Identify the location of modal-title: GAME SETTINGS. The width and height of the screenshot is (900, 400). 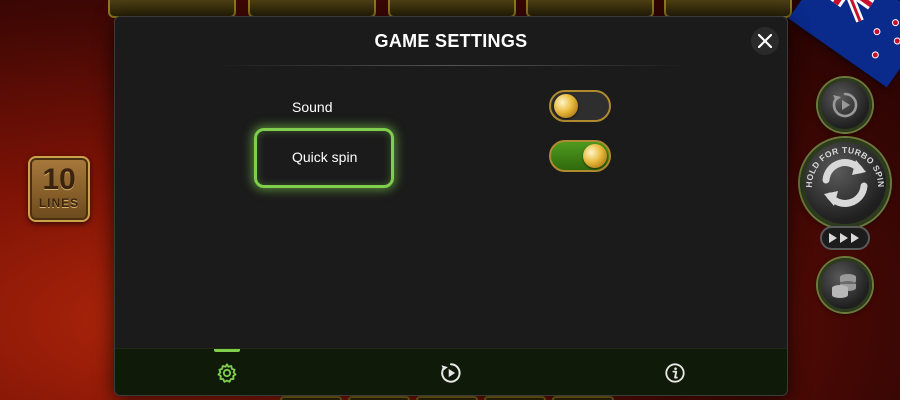
(451, 41).